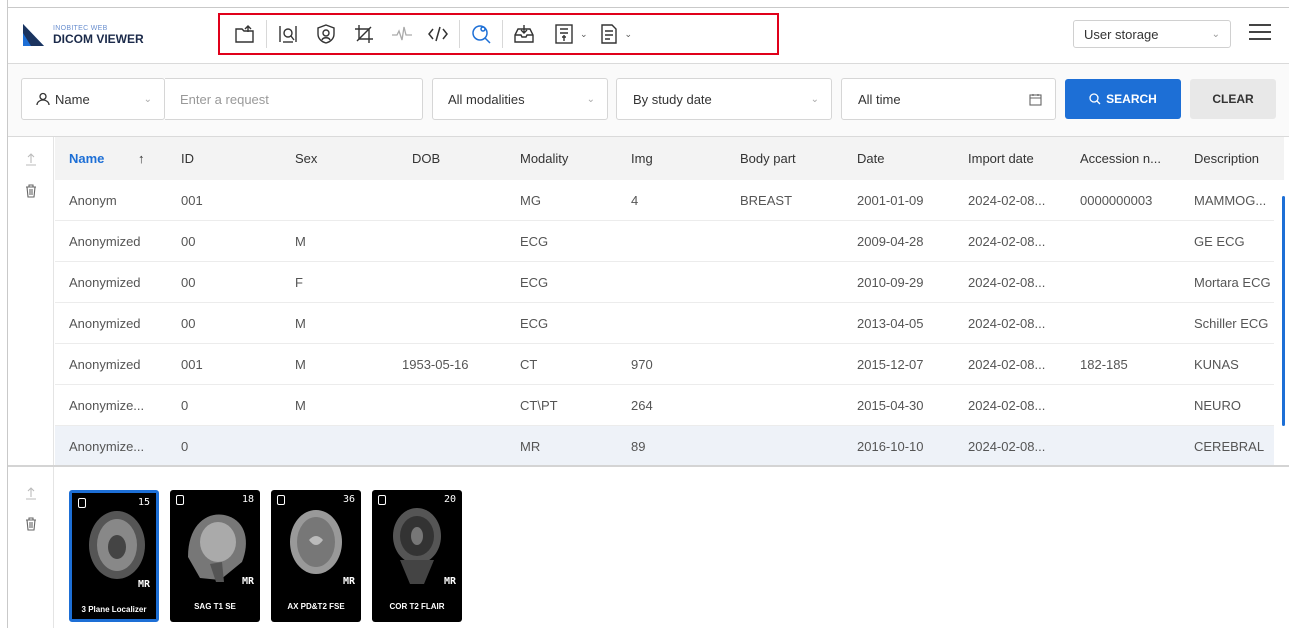 The height and width of the screenshot is (628, 1289). I want to click on hamburger-menu-icon, so click(1260, 34).